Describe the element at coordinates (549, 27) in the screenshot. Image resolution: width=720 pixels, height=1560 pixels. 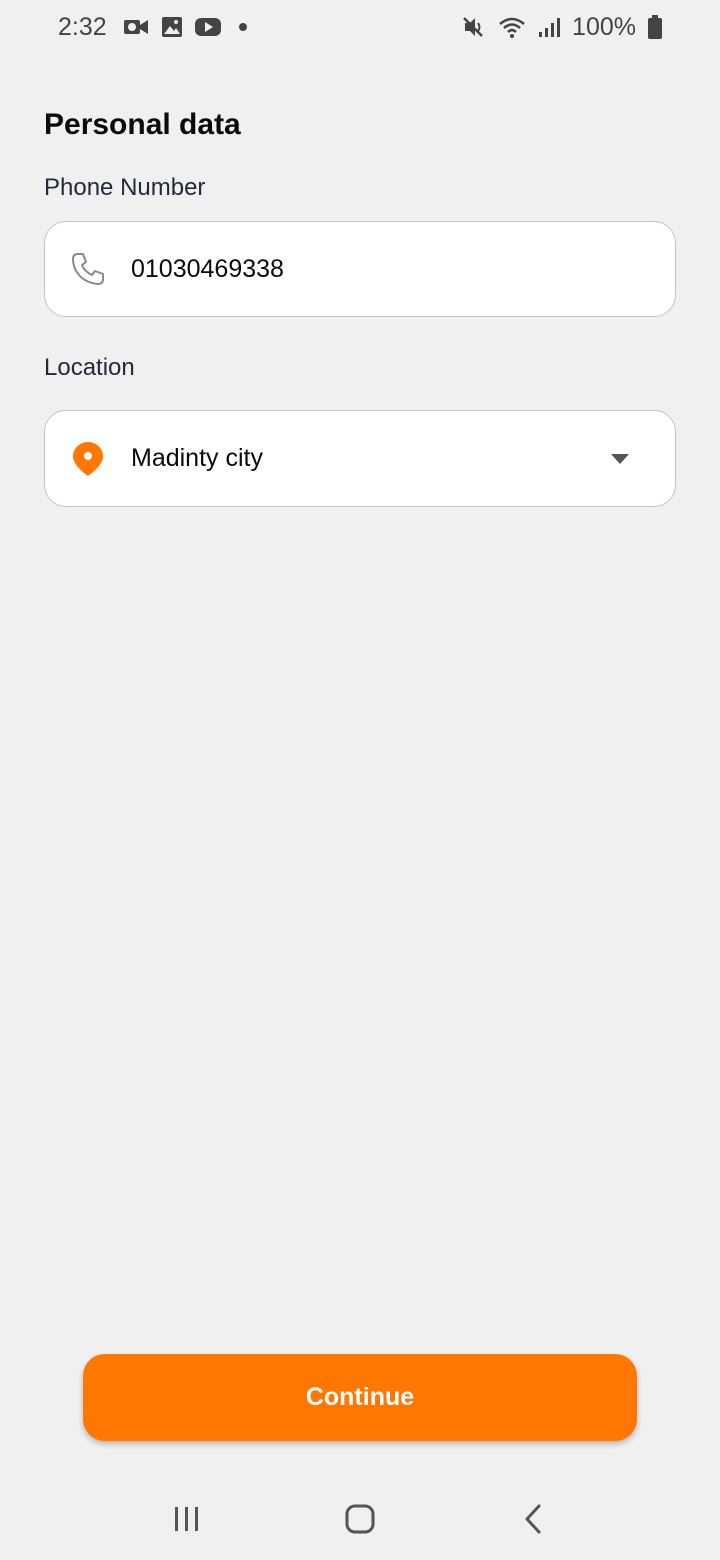
I see `signal-icon` at that location.